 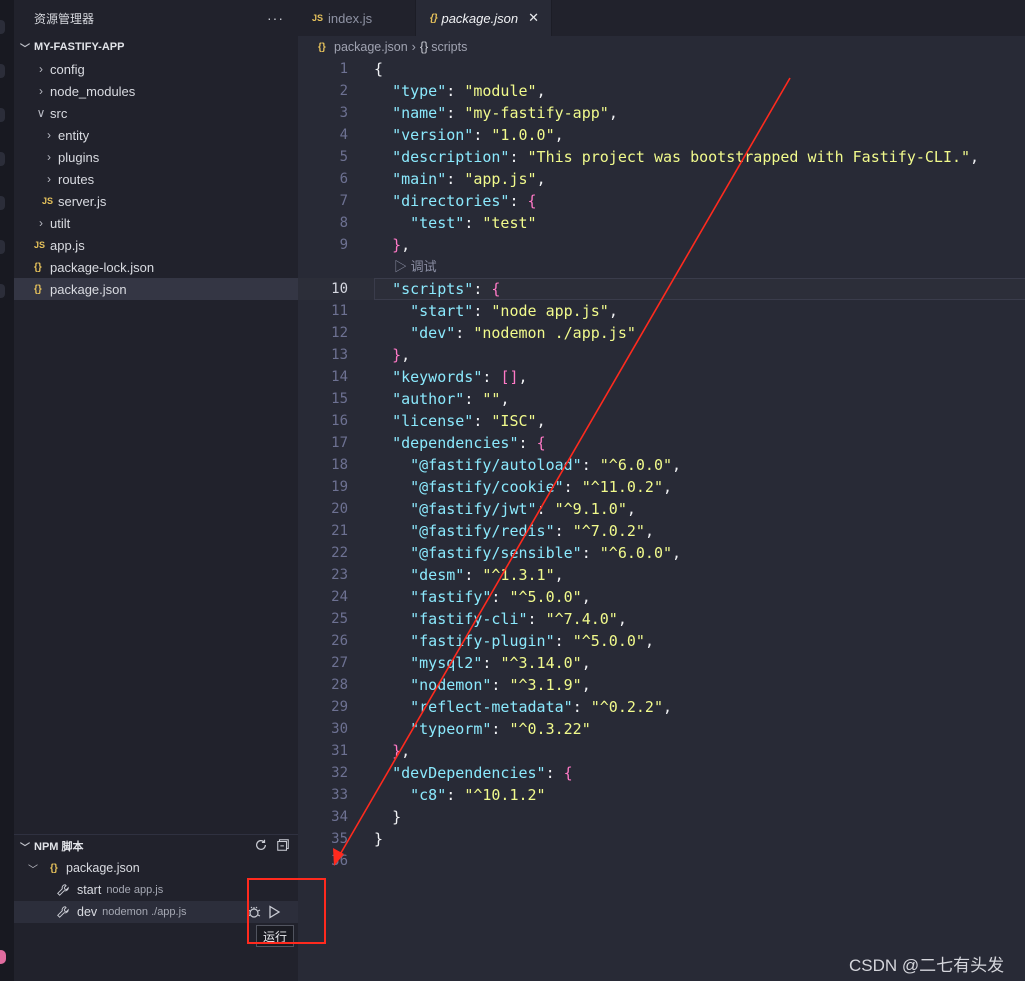 I want to click on npm-script-dev: dev nodemon ./app.js, so click(x=156, y=912).